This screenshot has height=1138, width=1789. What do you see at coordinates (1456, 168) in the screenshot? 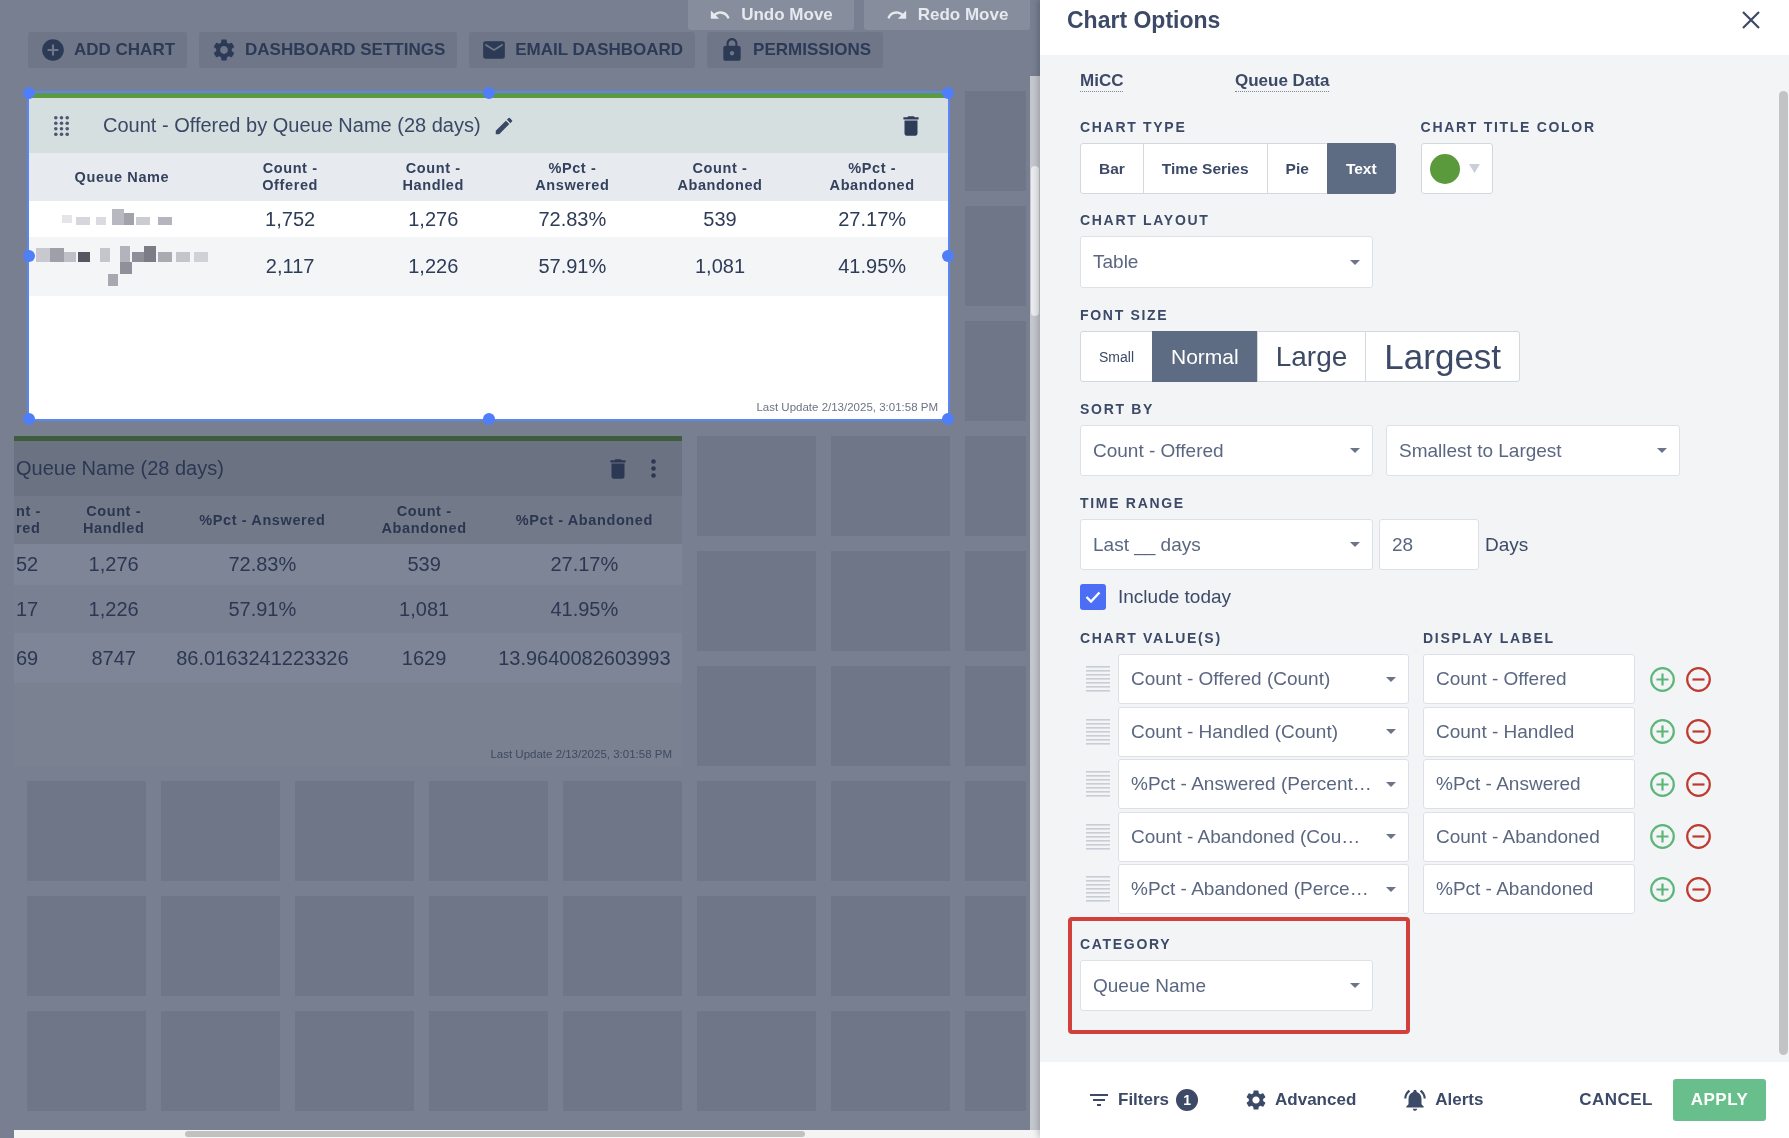
I see `color-picker` at bounding box center [1456, 168].